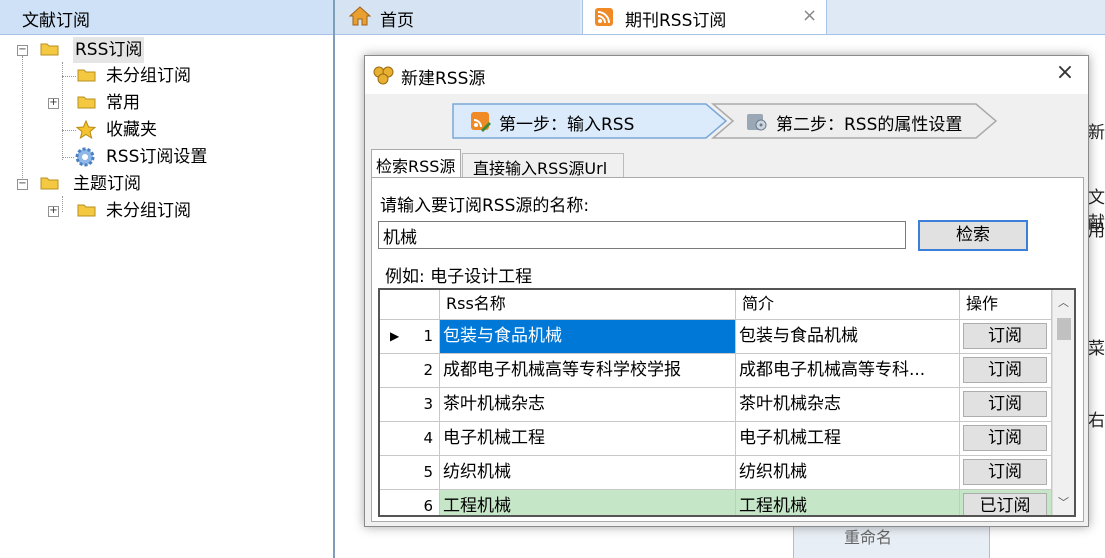 The height and width of the screenshot is (558, 1105). I want to click on column-header-action: 操作, so click(1006, 305).